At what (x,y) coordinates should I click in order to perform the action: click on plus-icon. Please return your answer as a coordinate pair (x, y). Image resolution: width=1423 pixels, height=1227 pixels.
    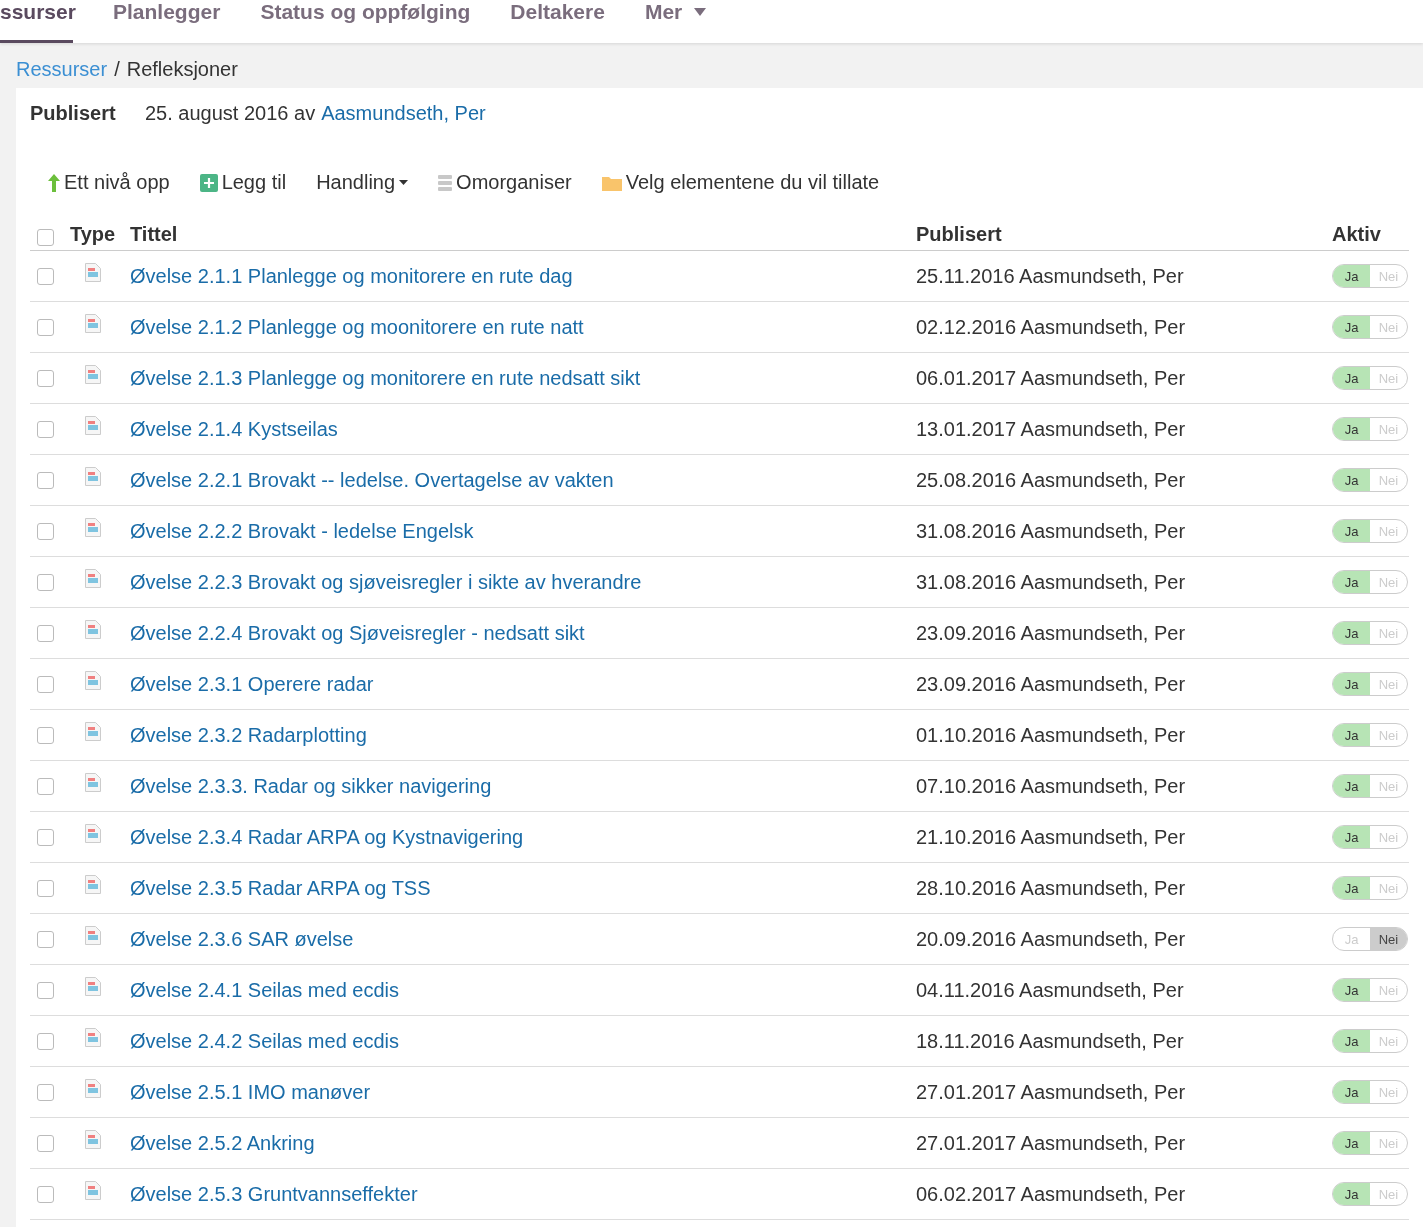
    Looking at the image, I should click on (208, 182).